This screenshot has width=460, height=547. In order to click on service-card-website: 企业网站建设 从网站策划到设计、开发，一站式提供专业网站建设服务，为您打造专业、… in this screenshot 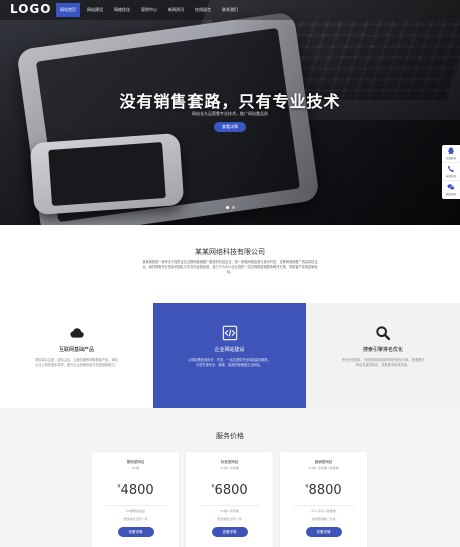, I will do `click(229, 355)`.